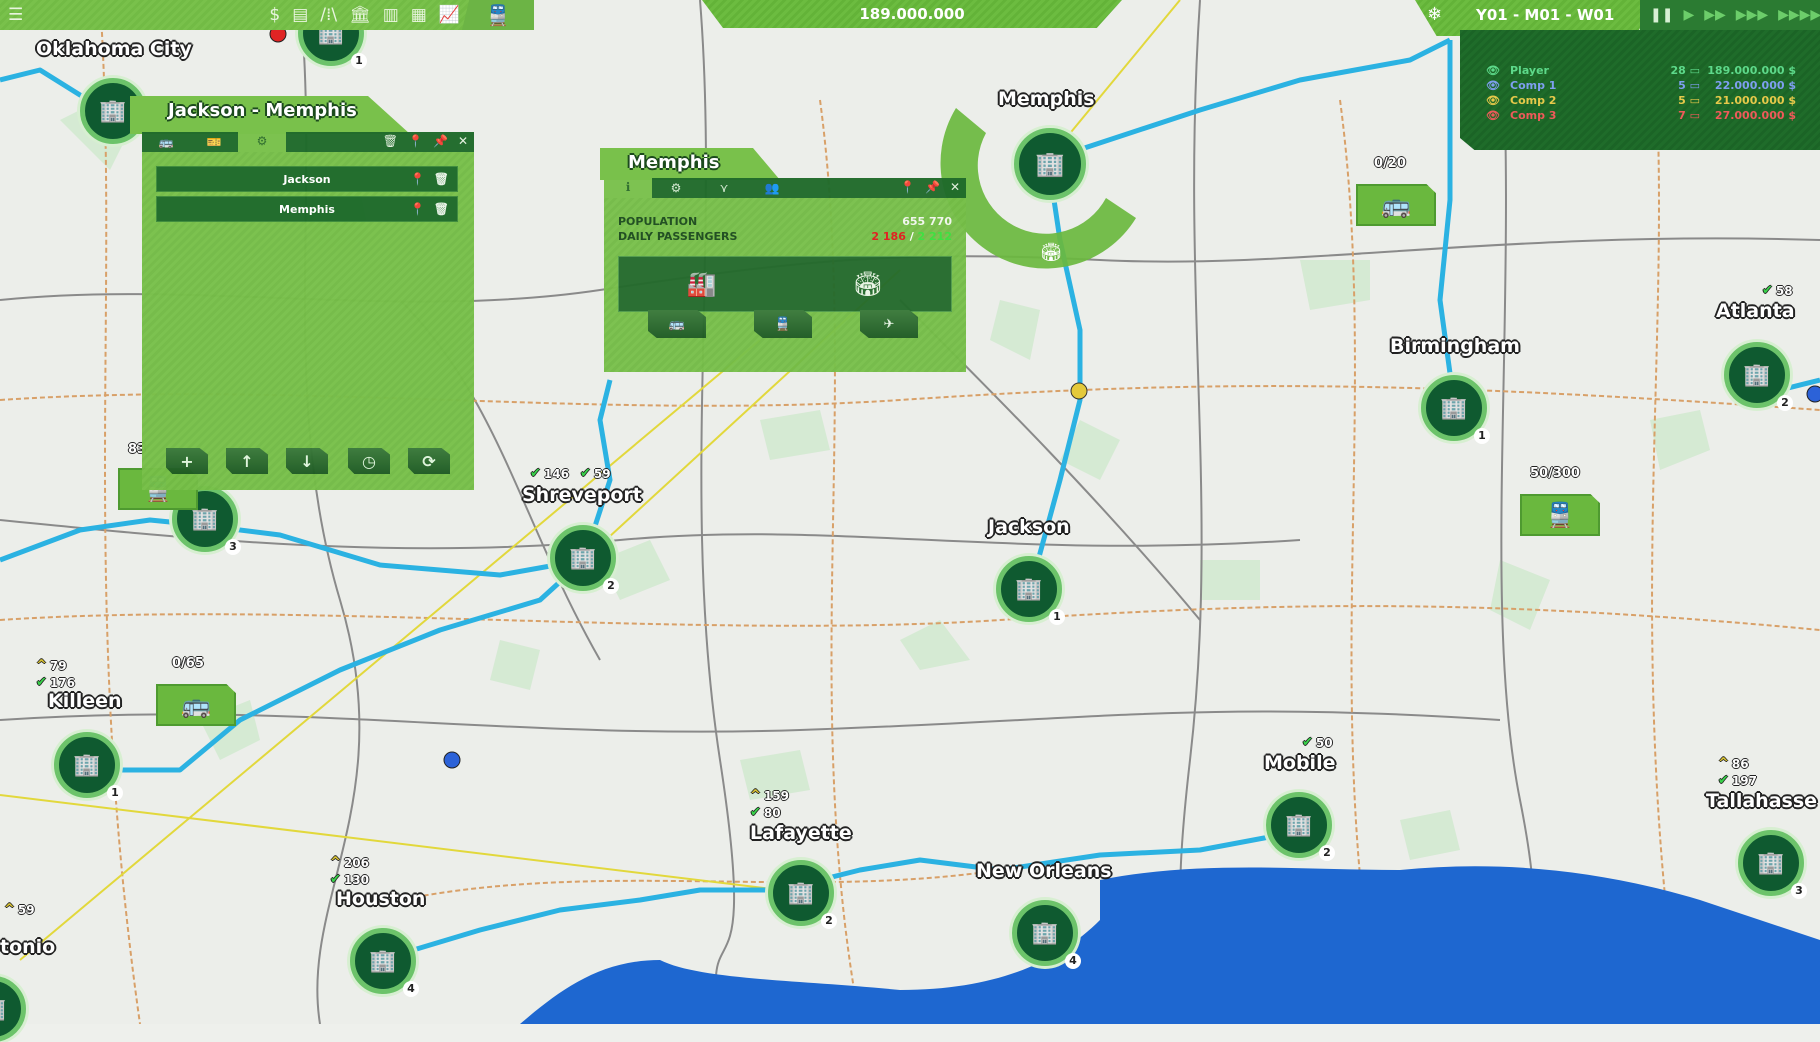  Describe the element at coordinates (1560, 515) in the screenshot. I see `depot-train: 🚆` at that location.